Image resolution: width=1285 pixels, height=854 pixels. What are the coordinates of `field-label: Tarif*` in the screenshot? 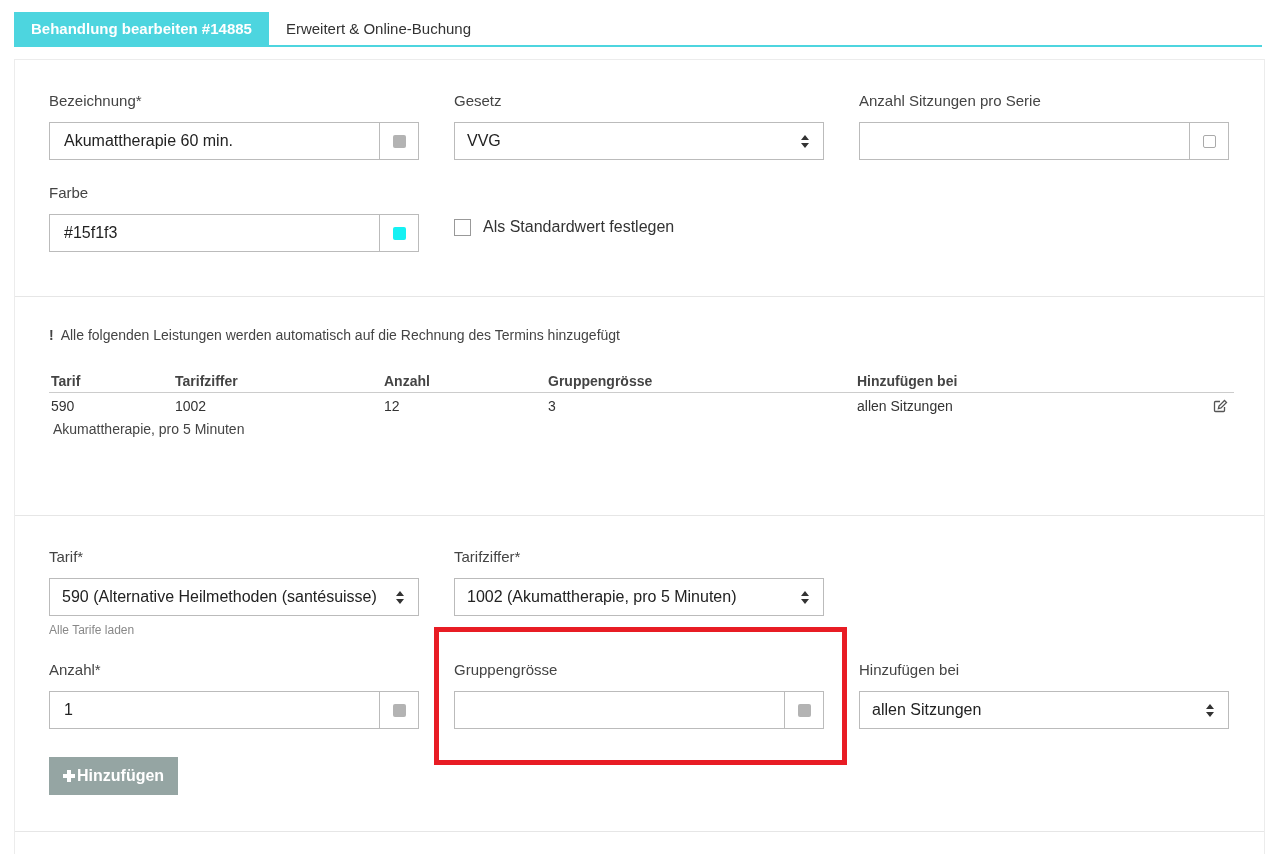 It's located at (67, 557).